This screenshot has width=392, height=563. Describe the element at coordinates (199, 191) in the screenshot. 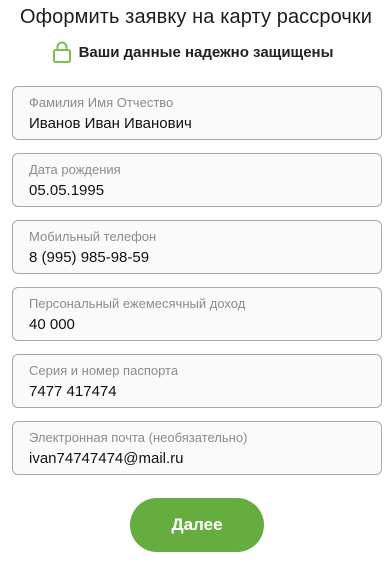

I see `birth-date-input: 05.05.1995` at that location.